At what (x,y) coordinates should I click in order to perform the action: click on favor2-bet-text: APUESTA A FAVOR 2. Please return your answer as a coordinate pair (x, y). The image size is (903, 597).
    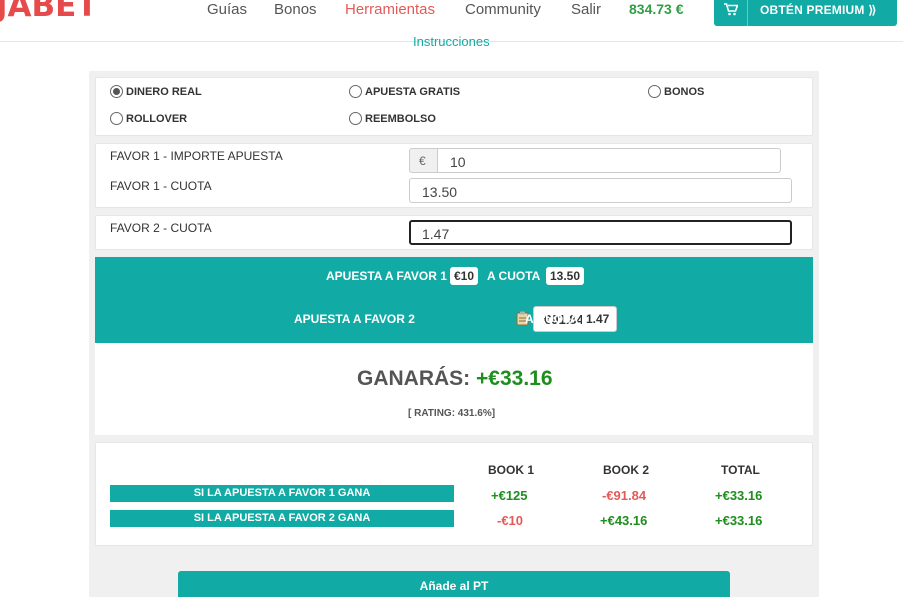
    Looking at the image, I should click on (354, 319).